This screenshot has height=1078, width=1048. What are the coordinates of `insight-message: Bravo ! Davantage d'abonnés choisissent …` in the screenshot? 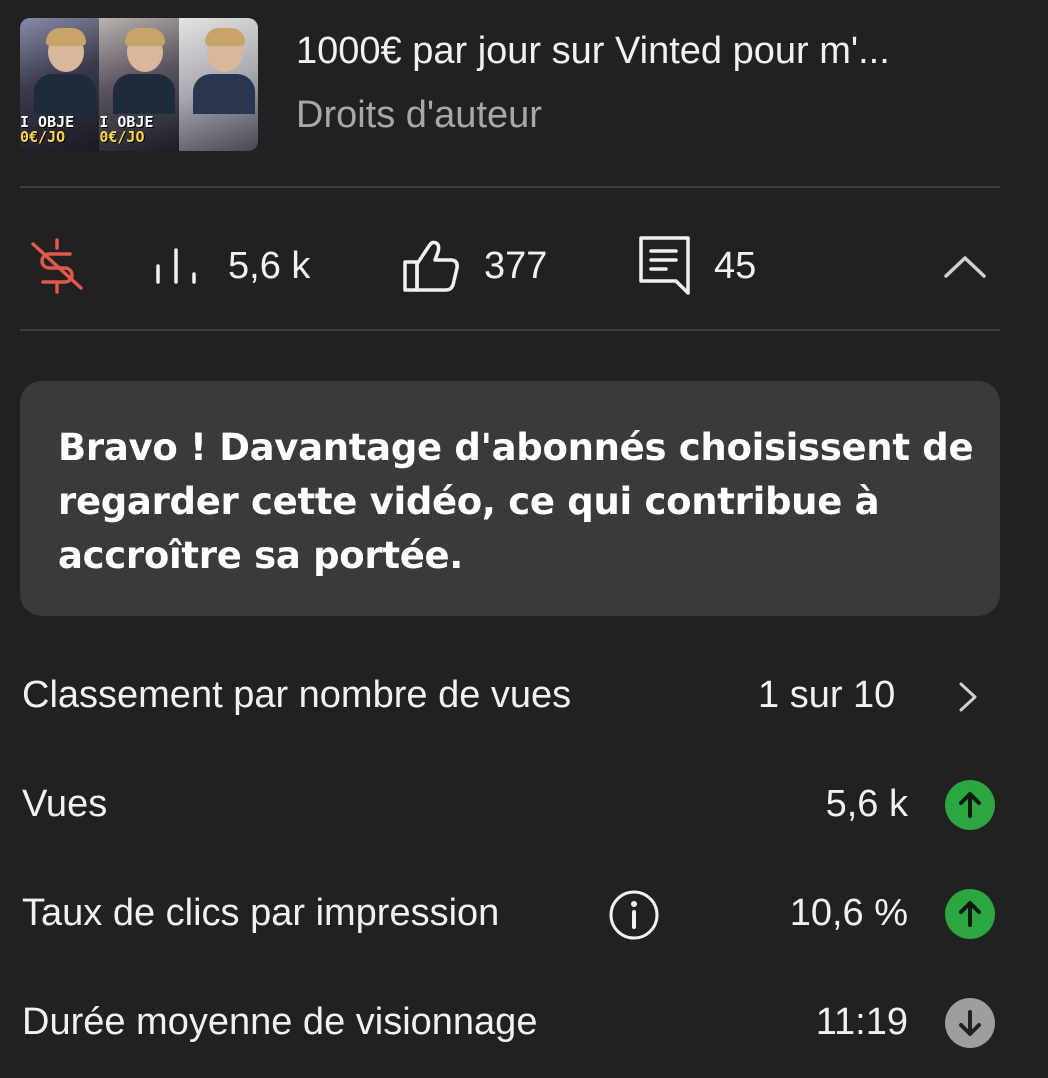 It's located at (516, 501).